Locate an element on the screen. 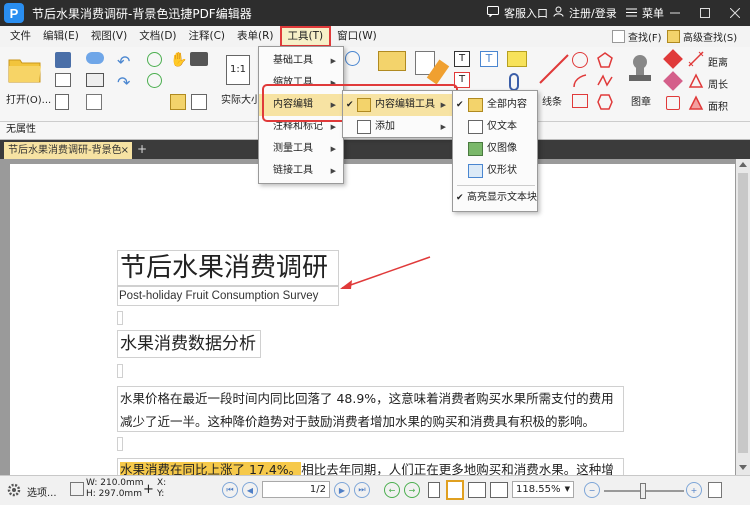 The image size is (750, 505). menu-window: 窗口(W) is located at coordinates (357, 36).